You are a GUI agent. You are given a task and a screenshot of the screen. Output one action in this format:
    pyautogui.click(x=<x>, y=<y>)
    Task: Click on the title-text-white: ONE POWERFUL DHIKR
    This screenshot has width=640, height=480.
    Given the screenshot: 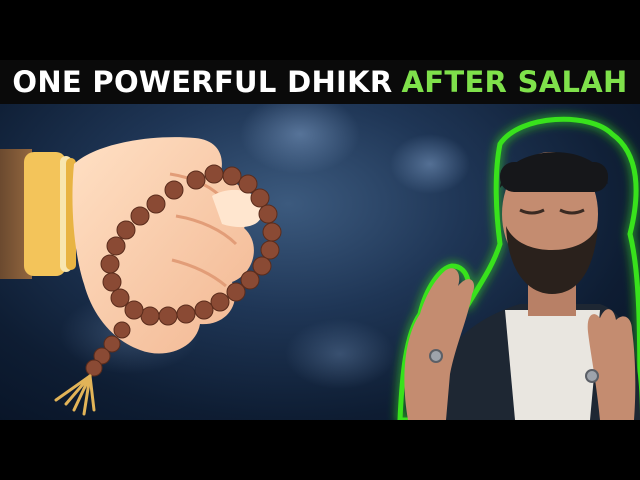 What is the action you would take?
    pyautogui.click(x=202, y=82)
    